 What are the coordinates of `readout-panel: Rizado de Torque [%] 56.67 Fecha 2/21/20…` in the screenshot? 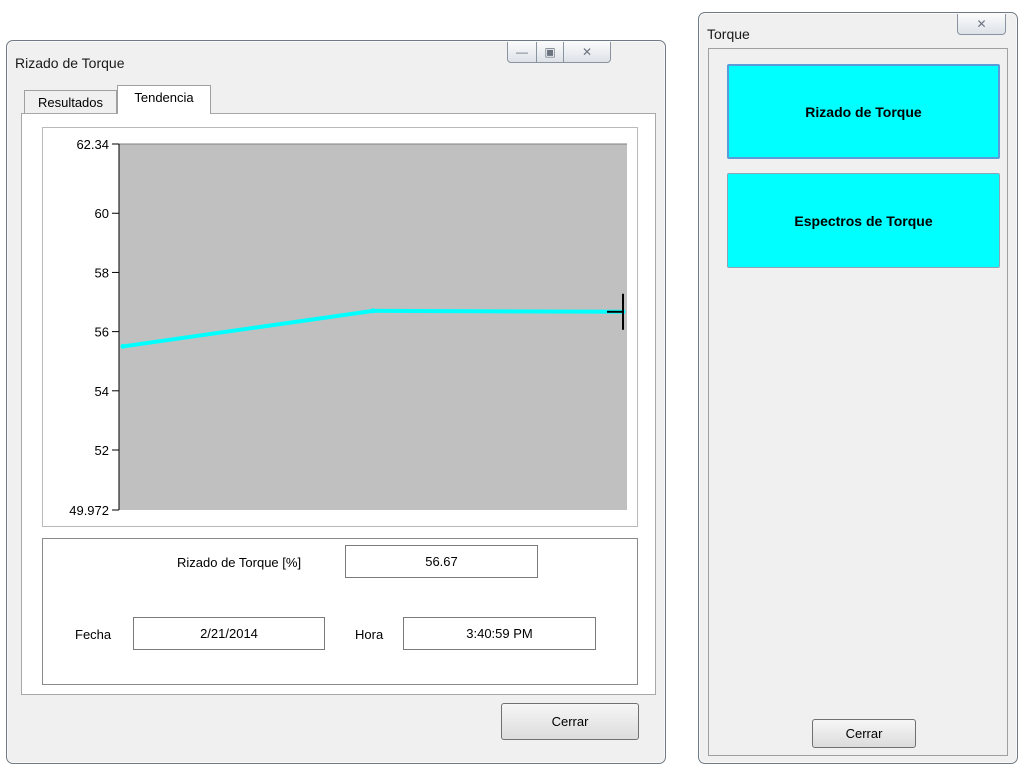 It's located at (340, 611).